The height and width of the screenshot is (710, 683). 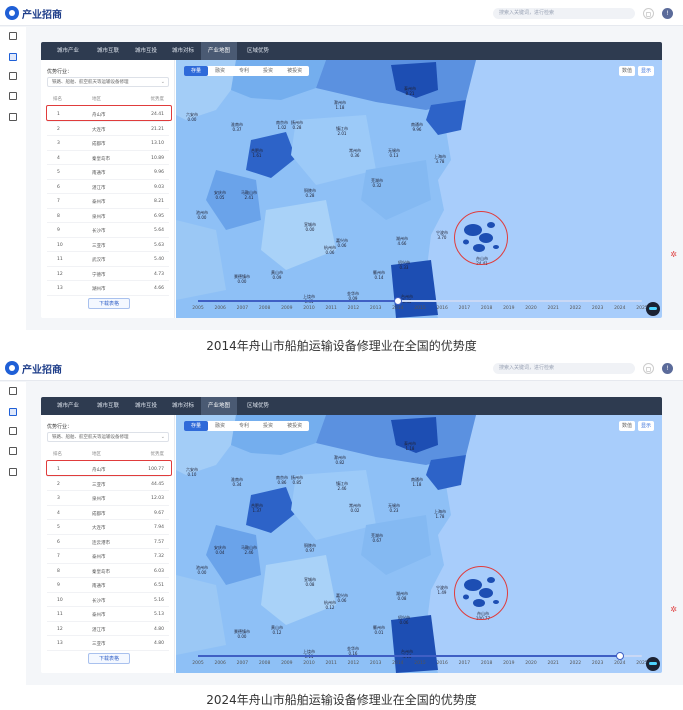 What do you see at coordinates (410, 446) in the screenshot?
I see `region-label: 泰州市 1.18` at bounding box center [410, 446].